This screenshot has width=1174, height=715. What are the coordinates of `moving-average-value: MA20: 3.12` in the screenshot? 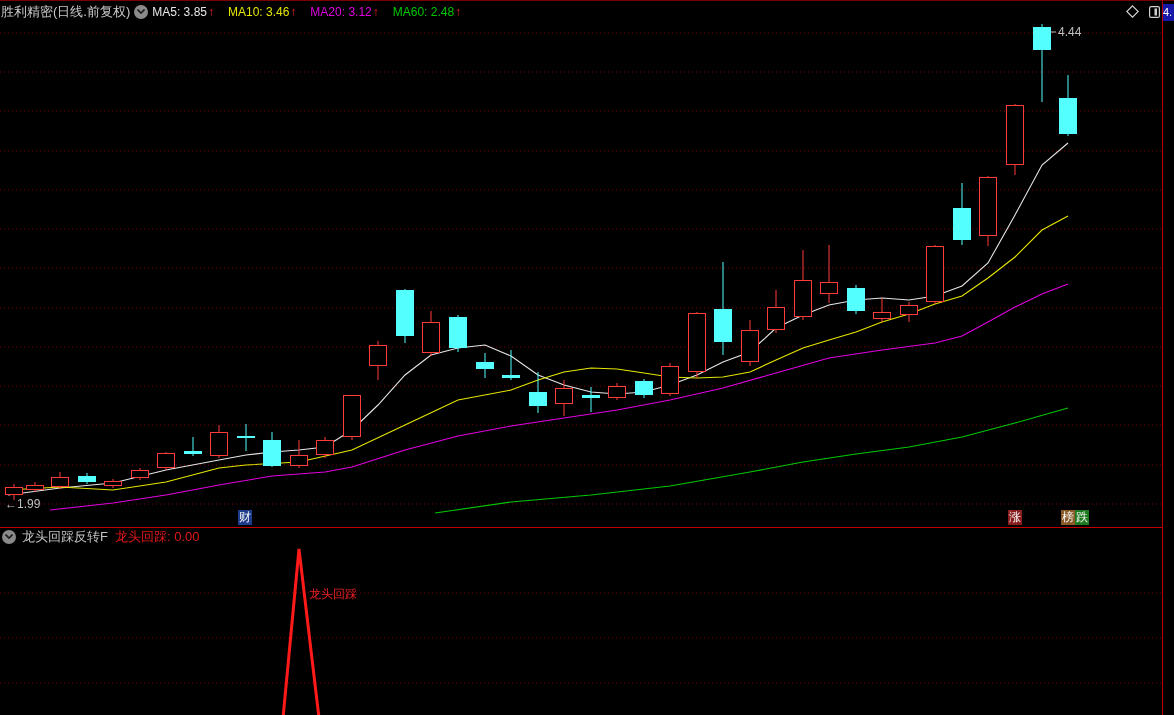 It's located at (341, 11).